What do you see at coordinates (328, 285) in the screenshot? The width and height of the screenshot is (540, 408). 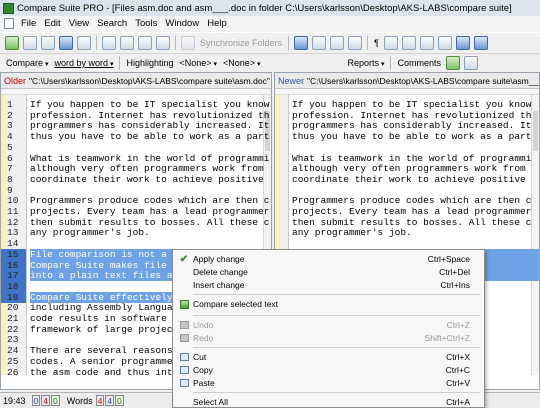 I see `insert-change-item: Insert change Ctrl+Ins` at bounding box center [328, 285].